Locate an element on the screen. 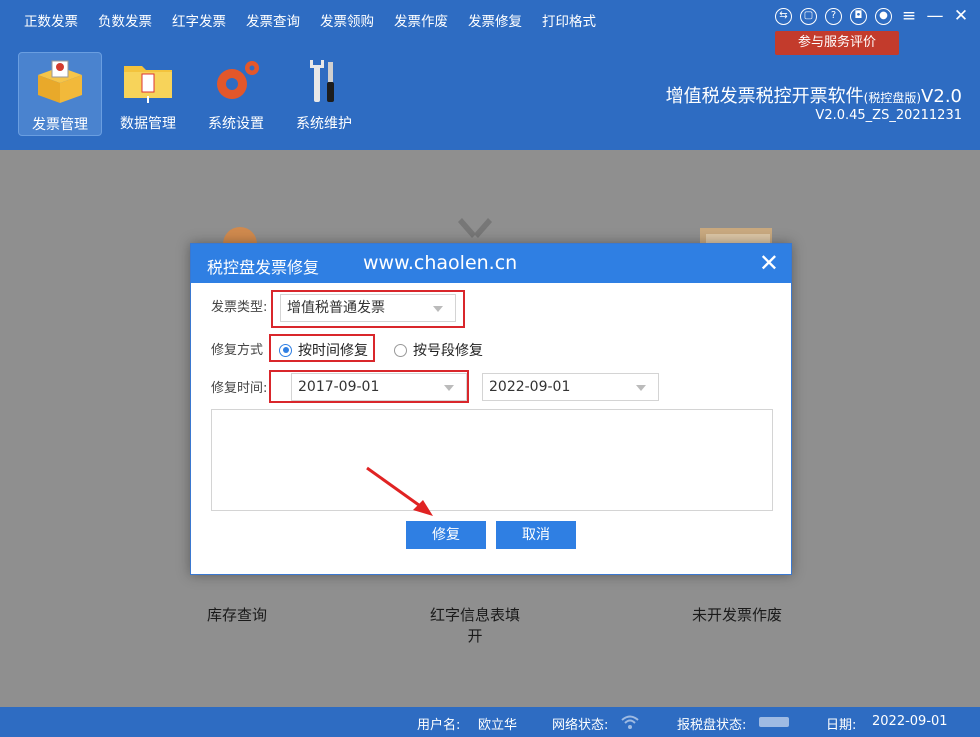 Image resolution: width=980 pixels, height=737 pixels. menu-red-invoice: 红字发票 is located at coordinates (199, 20).